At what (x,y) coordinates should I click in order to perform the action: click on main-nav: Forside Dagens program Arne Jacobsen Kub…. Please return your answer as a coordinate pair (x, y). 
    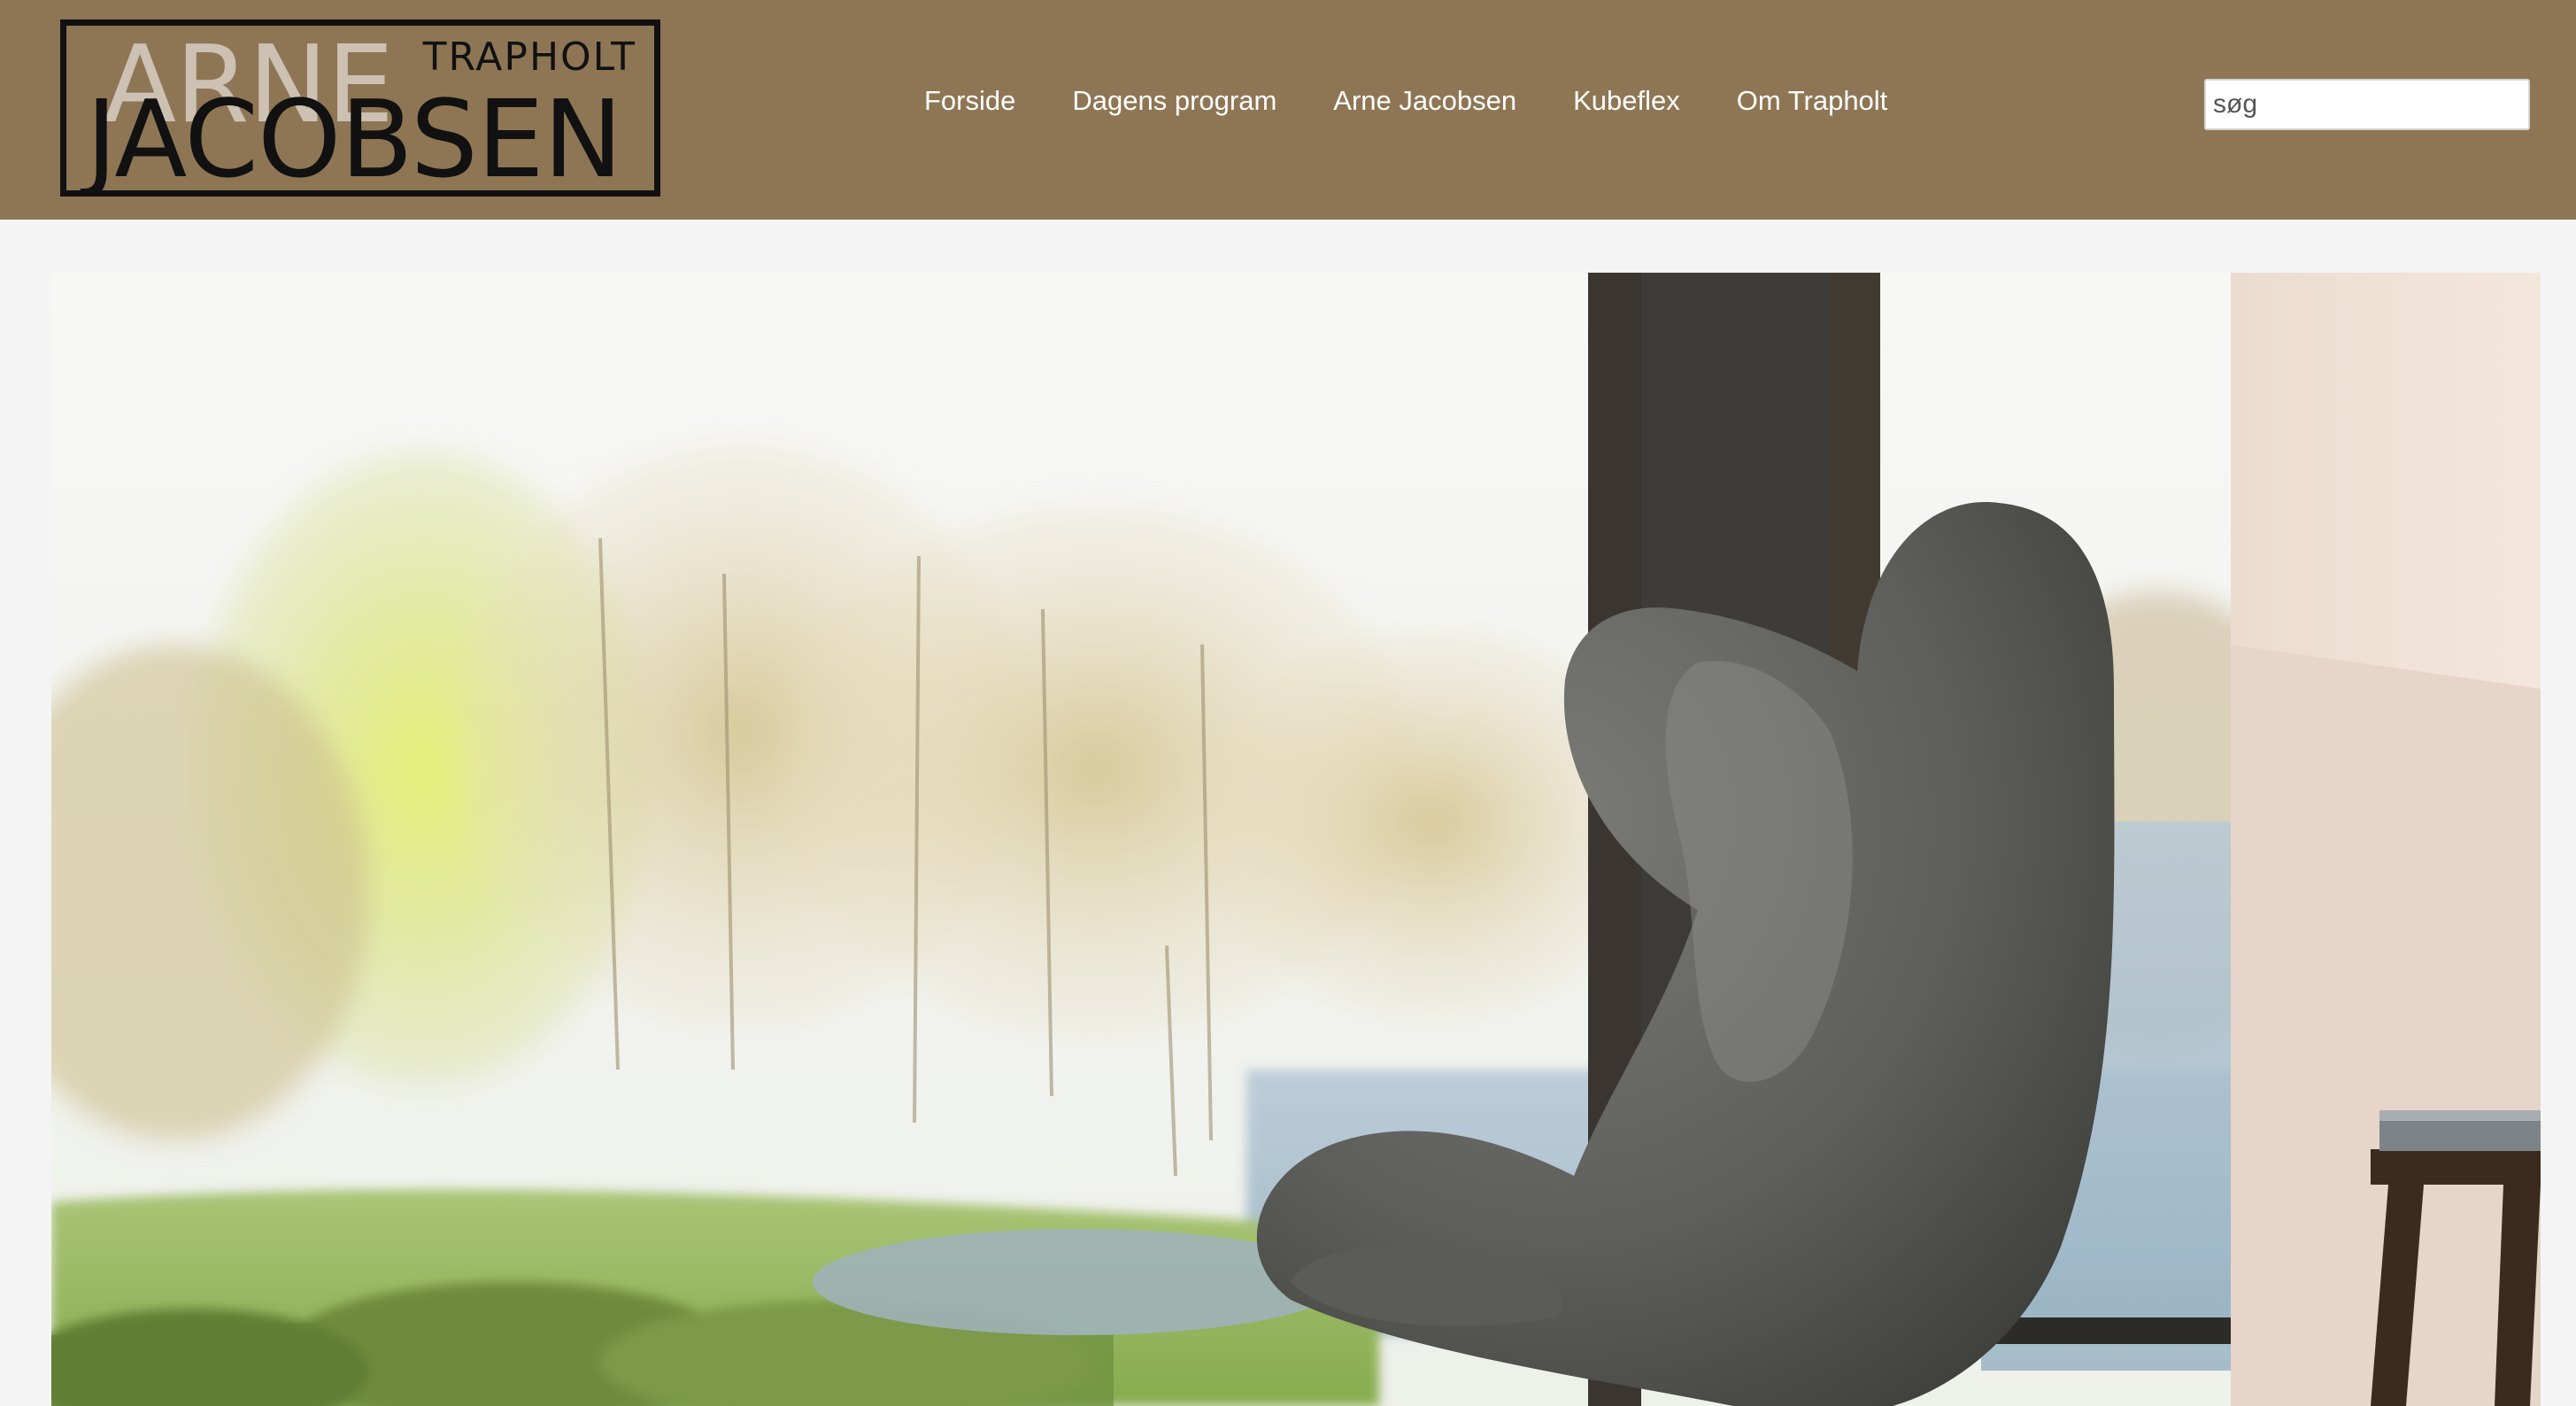
    Looking at the image, I should click on (1434, 101).